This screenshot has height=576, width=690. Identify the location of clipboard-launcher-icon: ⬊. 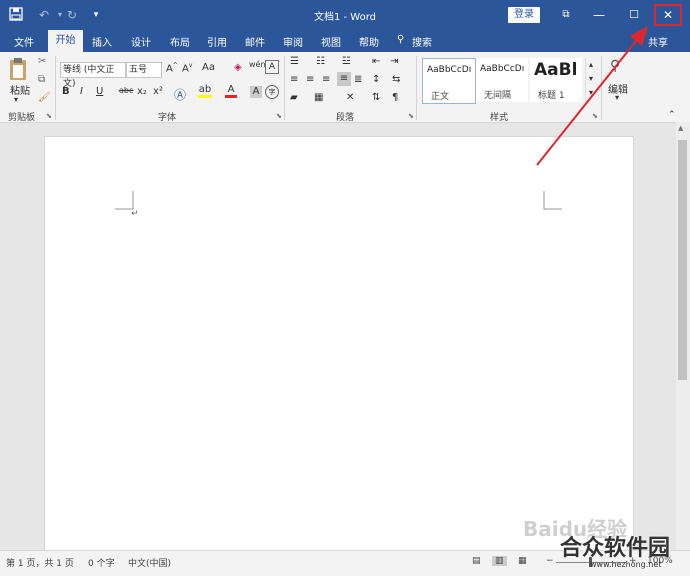
(49, 116).